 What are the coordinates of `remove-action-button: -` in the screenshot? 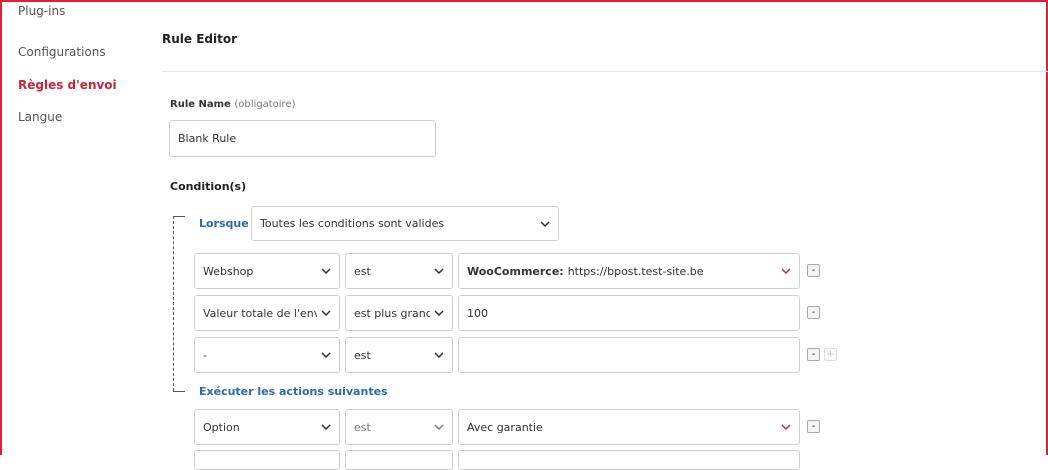 It's located at (813, 426).